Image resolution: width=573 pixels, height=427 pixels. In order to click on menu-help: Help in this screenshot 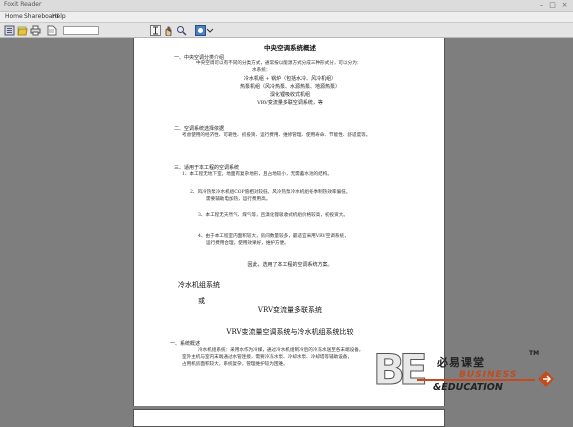, I will do `click(59, 16)`.